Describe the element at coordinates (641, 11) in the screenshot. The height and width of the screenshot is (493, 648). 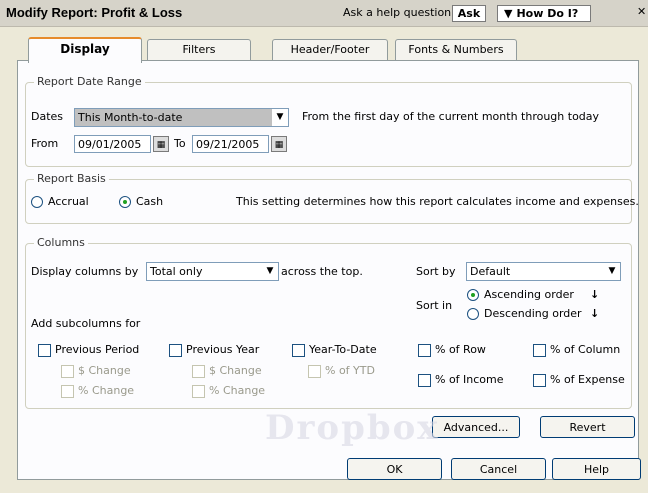
I see `close-icon: ✕` at that location.